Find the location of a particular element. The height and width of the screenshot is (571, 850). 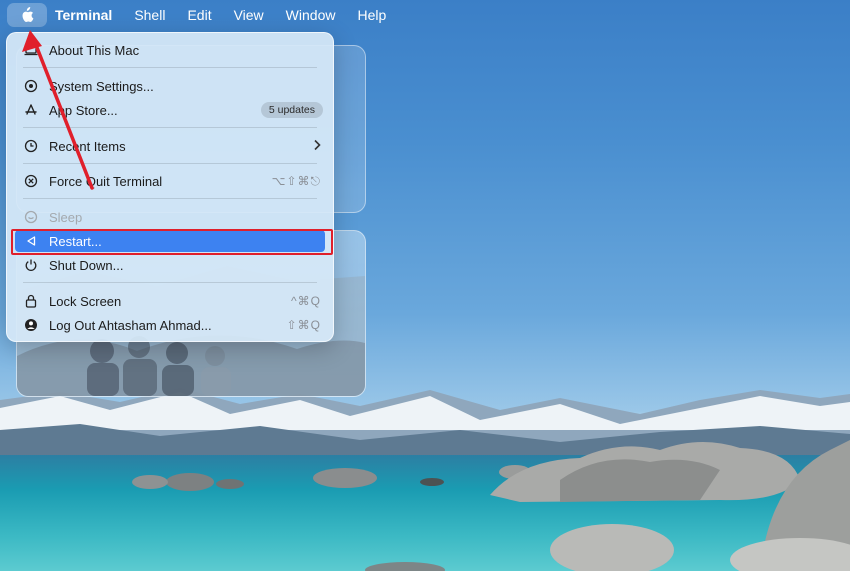

menu-item-label: Recent Items is located at coordinates (87, 146).